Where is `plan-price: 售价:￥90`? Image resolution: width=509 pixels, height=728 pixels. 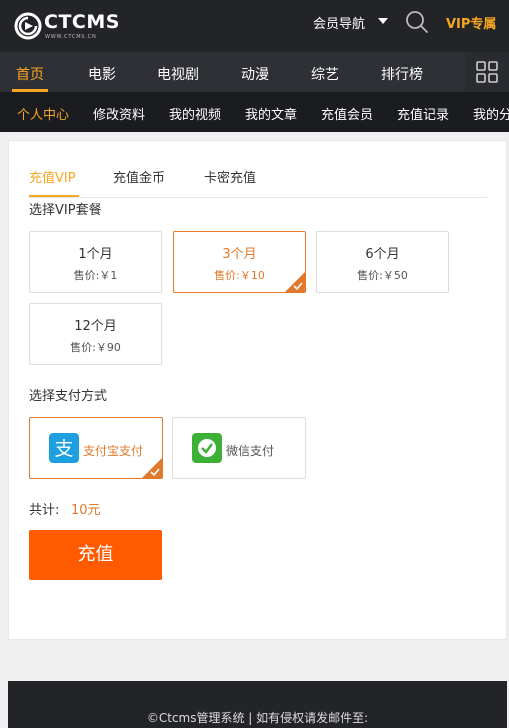
plan-price: 售价:￥90 is located at coordinates (95, 347).